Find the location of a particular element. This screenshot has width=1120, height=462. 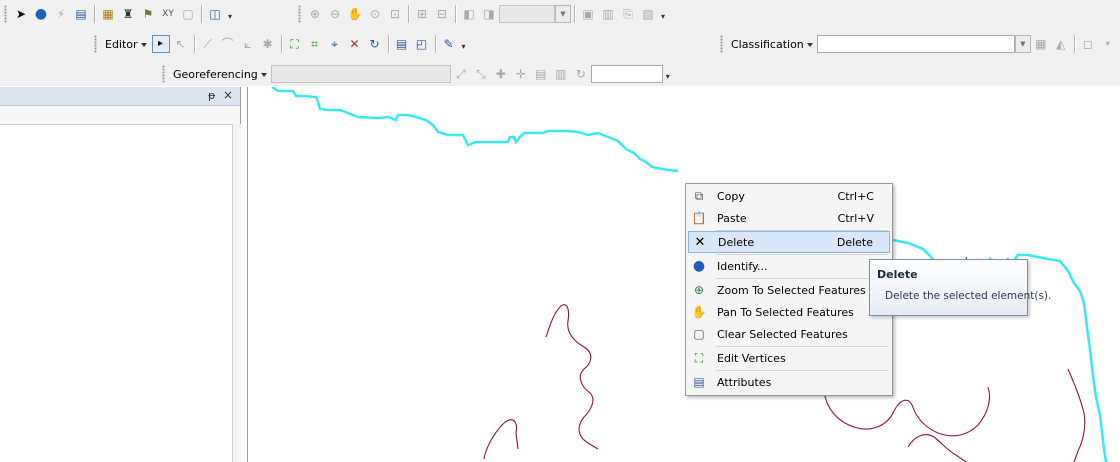

georeferencing-toolbar-chevron-icon: ▾ is located at coordinates (668, 74).